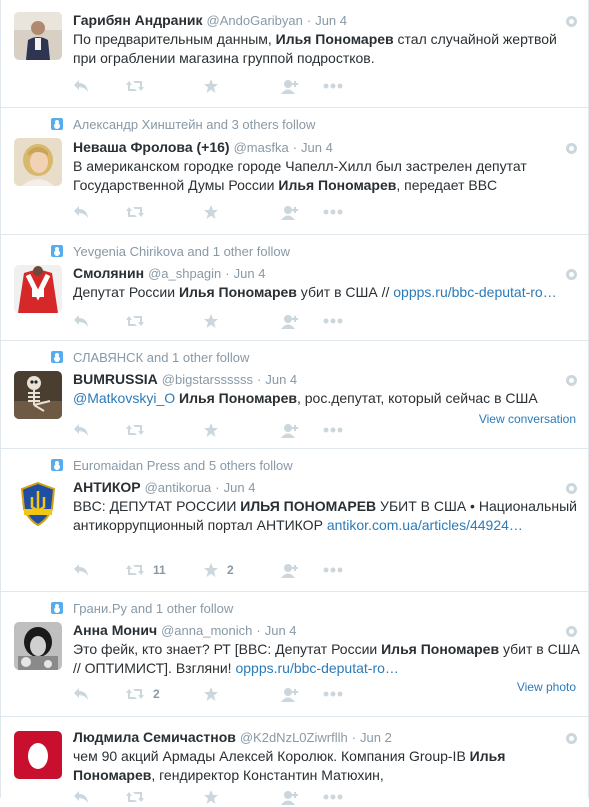 This screenshot has width=589, height=807. I want to click on author-name: Смолянин, so click(108, 273).